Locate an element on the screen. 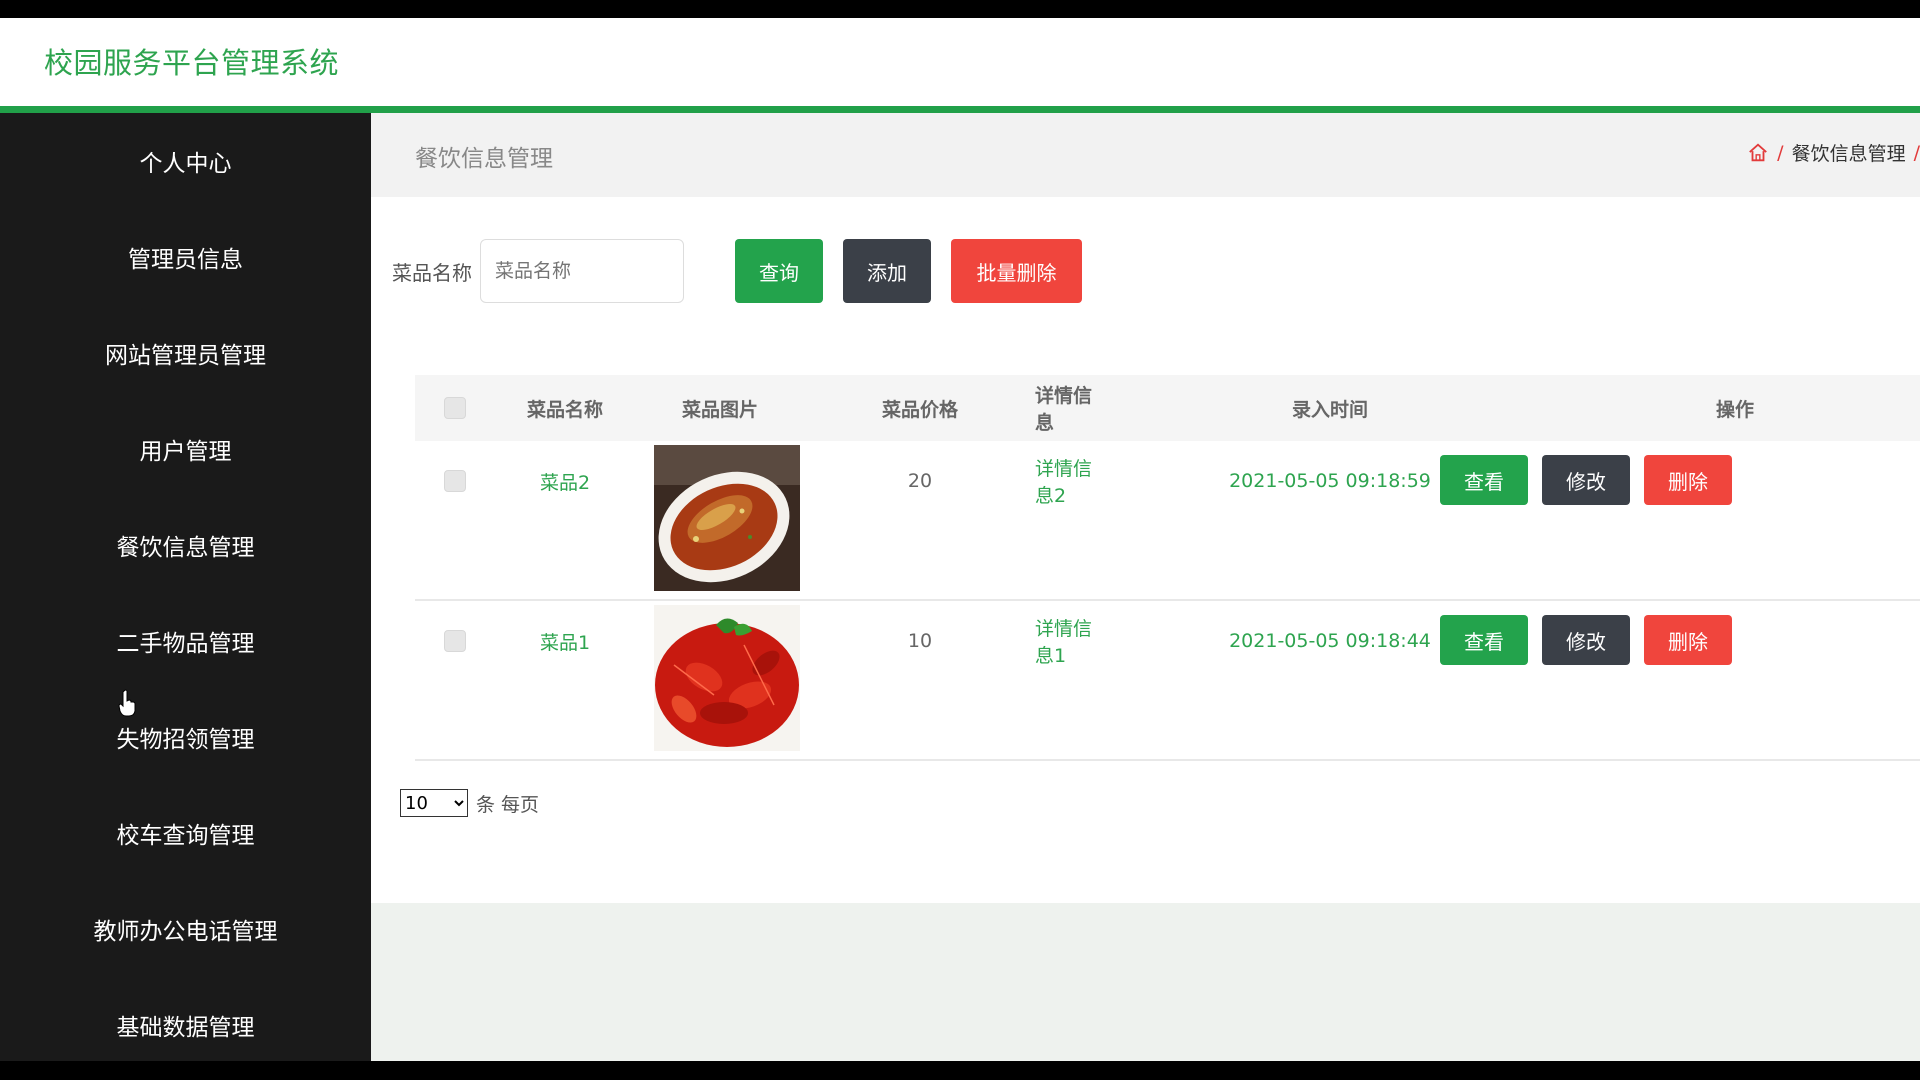 The width and height of the screenshot is (1920, 1080). query-button: 查询 is located at coordinates (779, 271).